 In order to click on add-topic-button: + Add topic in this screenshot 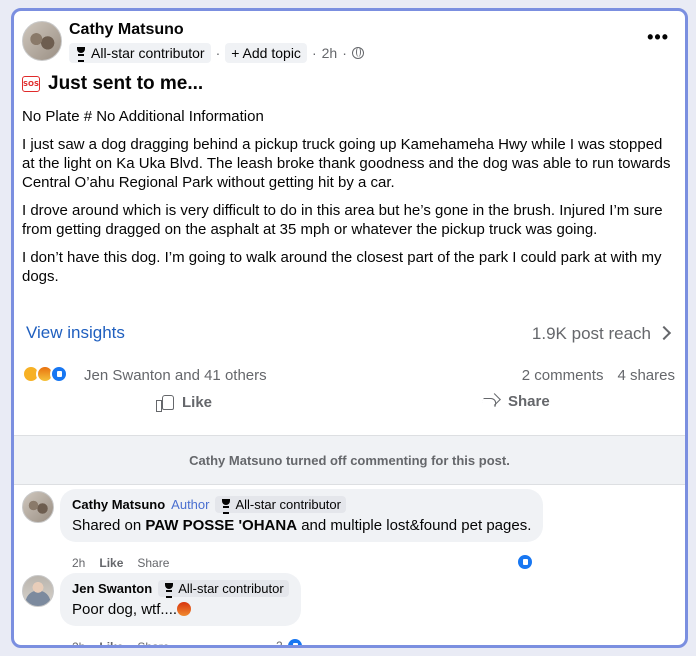, I will do `click(266, 53)`.